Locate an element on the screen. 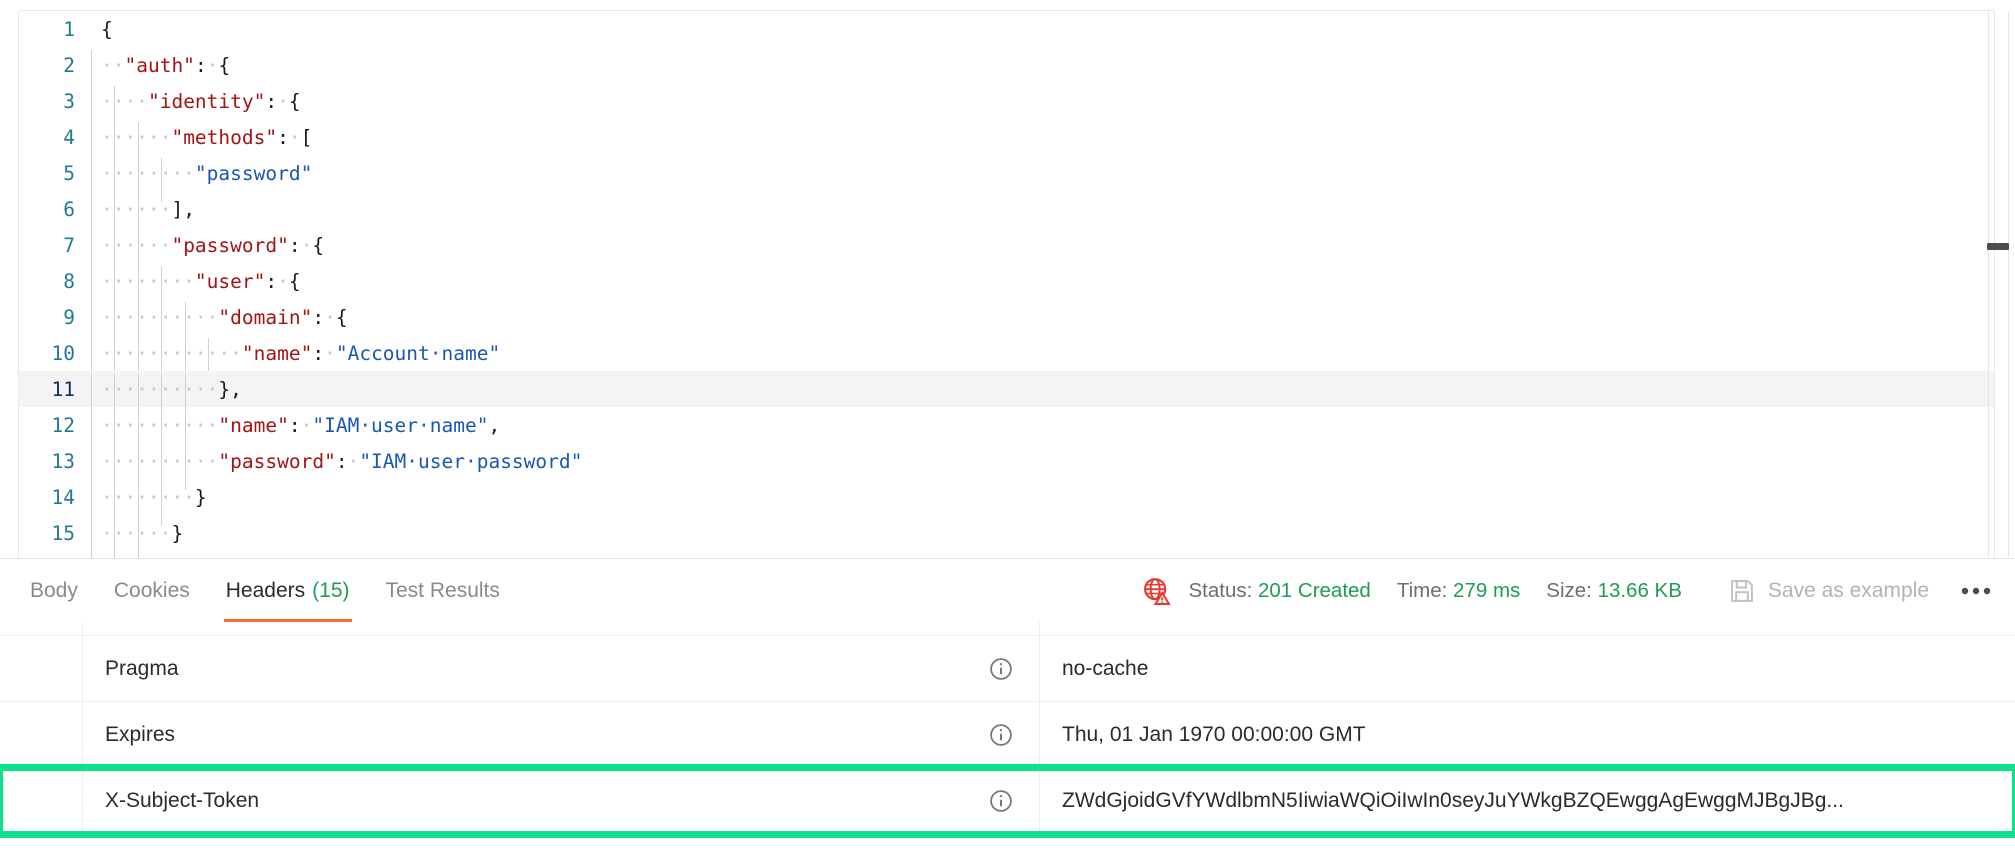  code-token: "Account·name" is located at coordinates (418, 353).